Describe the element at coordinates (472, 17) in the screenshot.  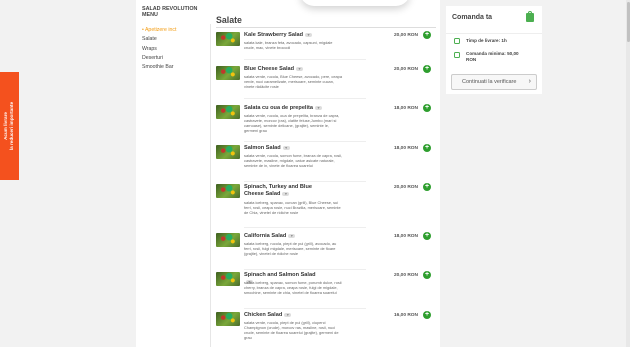
I see `order-title: Comanda ta` at that location.